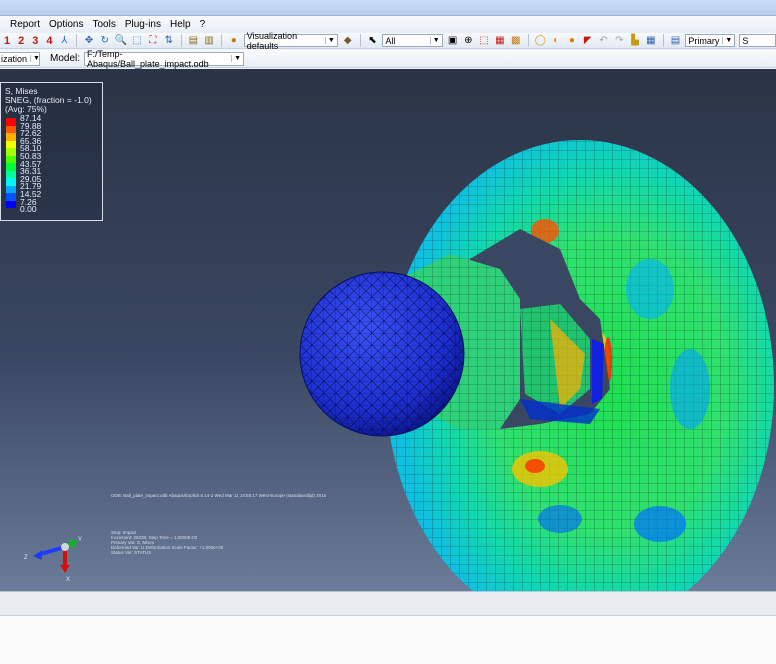 This screenshot has height=664, width=776. Describe the element at coordinates (468, 40) in the screenshot. I see `display-group-icon: ⊕` at that location.